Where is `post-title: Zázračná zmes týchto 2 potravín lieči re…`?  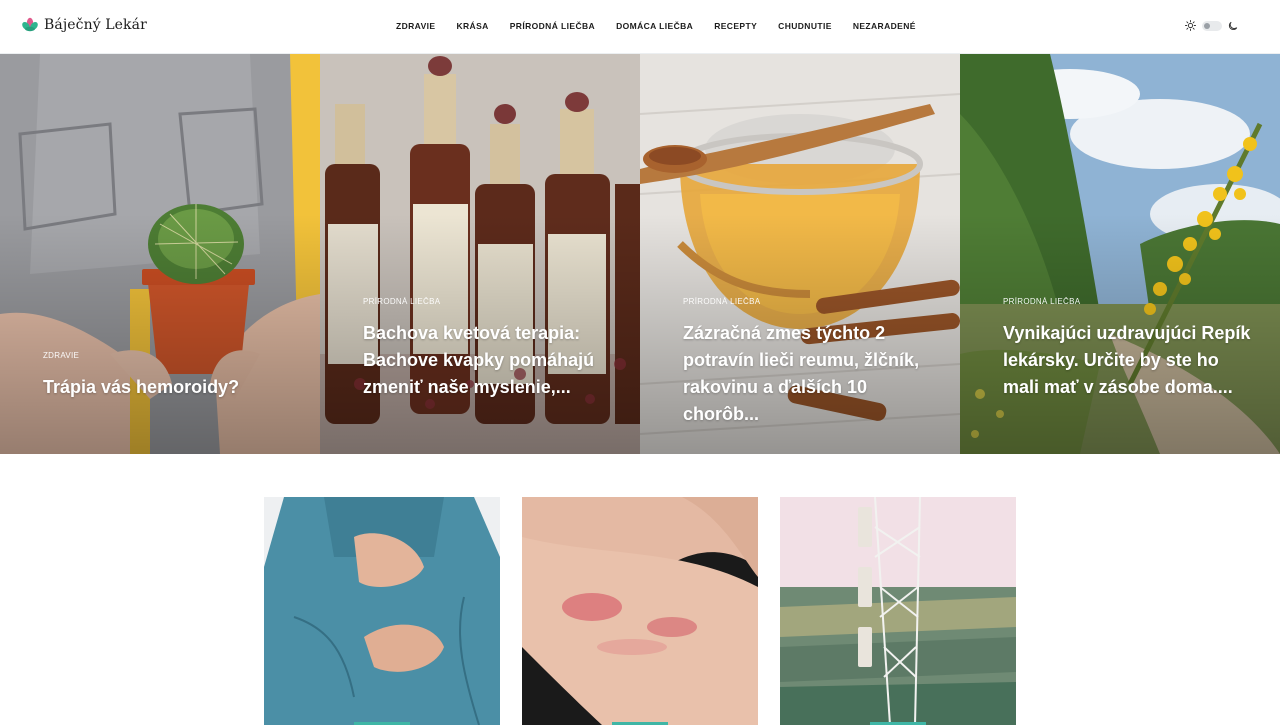
post-title: Zázračná zmes týchto 2 potravín lieči re… is located at coordinates (808, 374).